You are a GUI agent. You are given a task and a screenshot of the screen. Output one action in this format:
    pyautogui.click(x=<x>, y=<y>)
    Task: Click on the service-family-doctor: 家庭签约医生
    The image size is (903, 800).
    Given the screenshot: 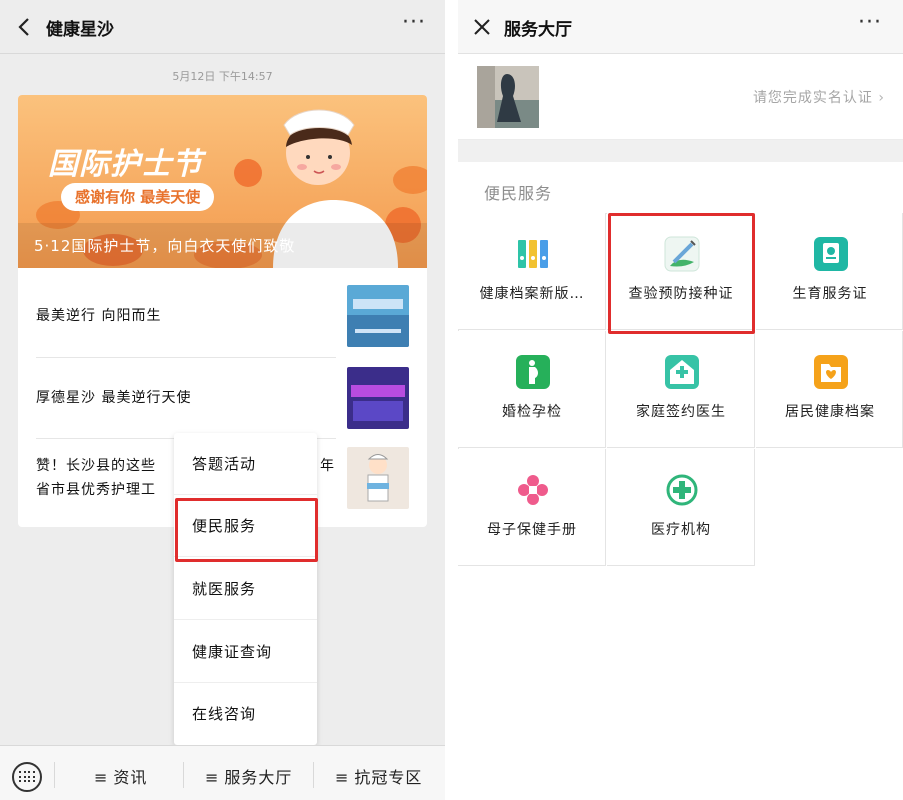 What is the action you would take?
    pyautogui.click(x=681, y=389)
    